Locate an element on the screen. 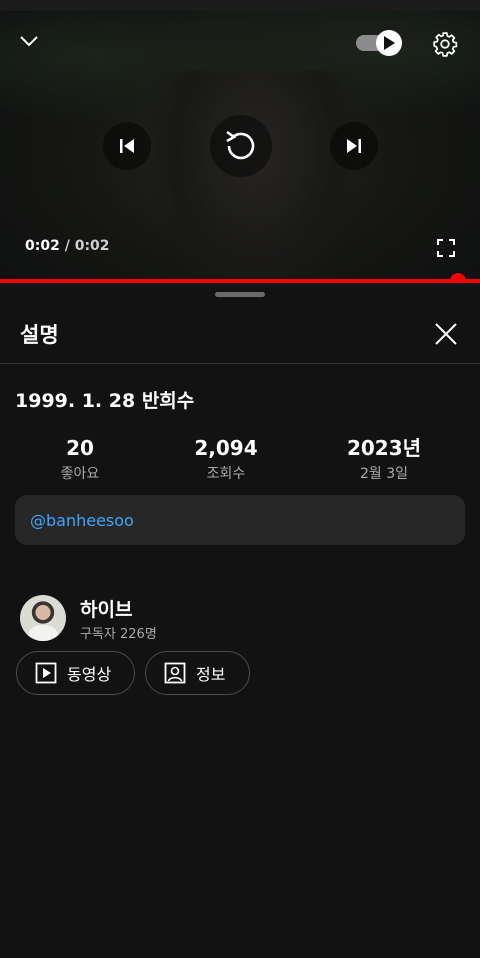 The height and width of the screenshot is (958, 480). videos-button-label: 동영상 is located at coordinates (89, 674).